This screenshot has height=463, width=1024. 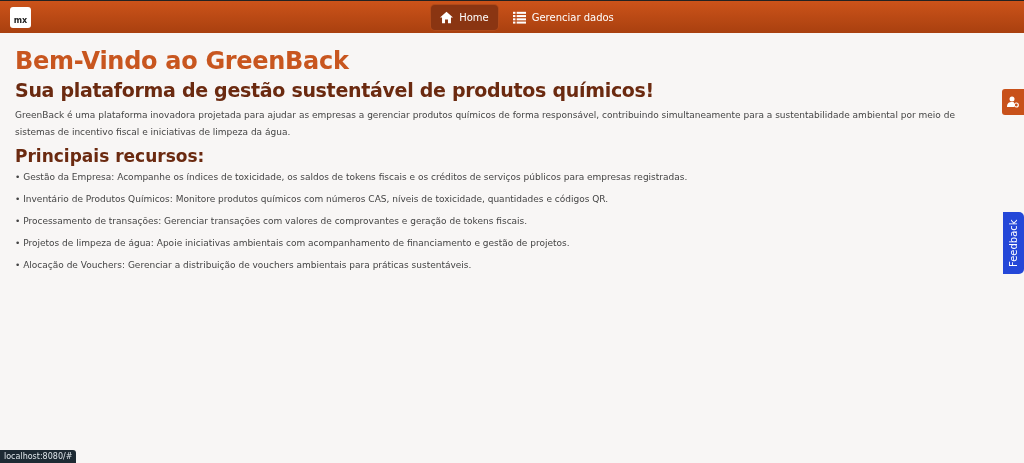 I want to click on feature-item: • Projetos de limpeza de água: Apoie iniciativas ambientais com acompanhamento de financiamento e gestão de projetos., so click(x=293, y=243).